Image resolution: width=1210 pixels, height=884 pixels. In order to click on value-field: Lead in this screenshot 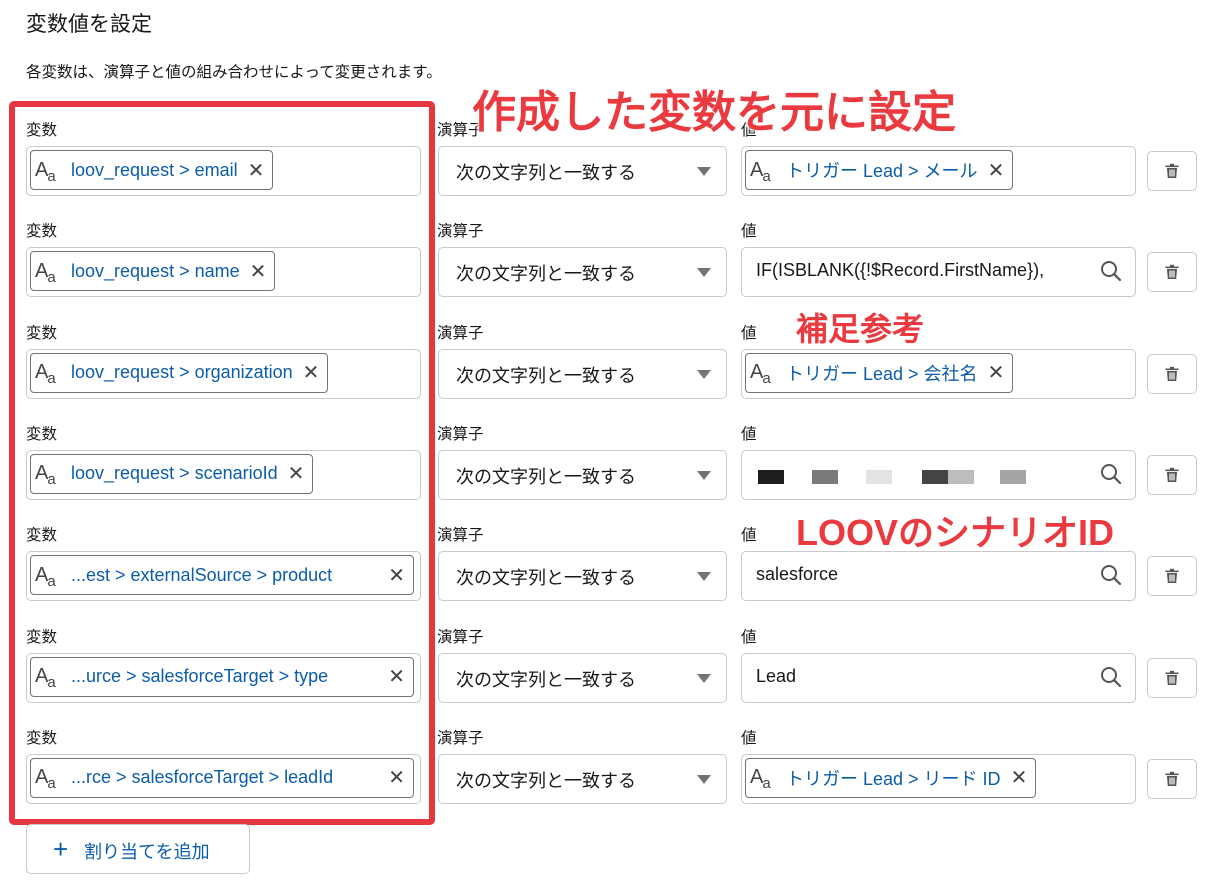, I will do `click(938, 677)`.